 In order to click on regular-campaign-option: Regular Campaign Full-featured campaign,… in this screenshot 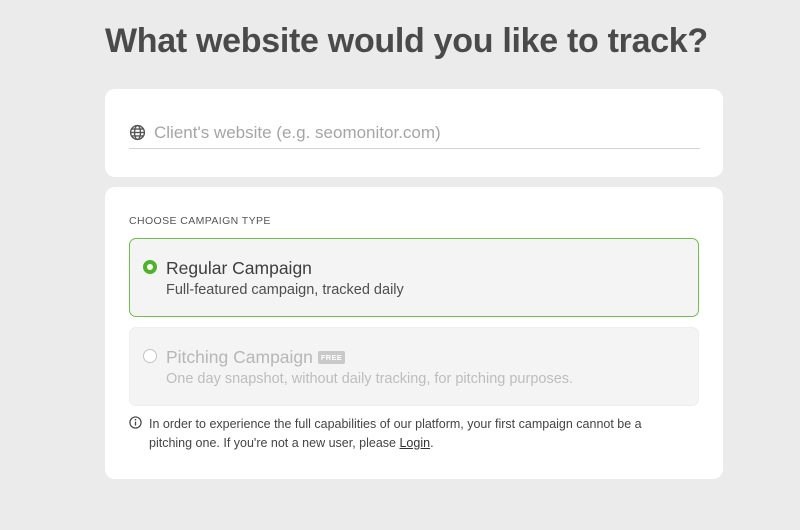, I will do `click(414, 277)`.